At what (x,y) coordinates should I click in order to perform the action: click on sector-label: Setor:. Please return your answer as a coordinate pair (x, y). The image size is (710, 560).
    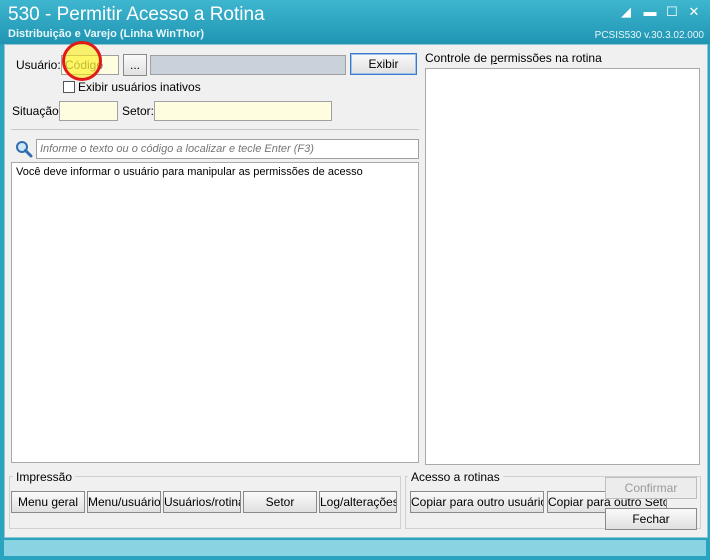
    Looking at the image, I should click on (138, 111).